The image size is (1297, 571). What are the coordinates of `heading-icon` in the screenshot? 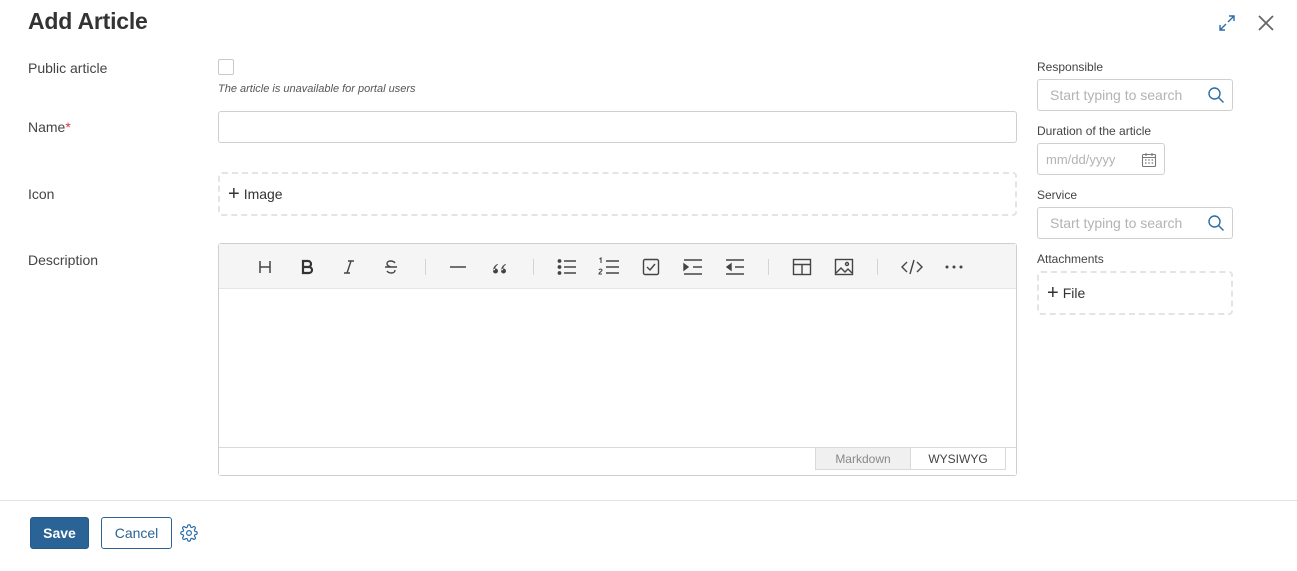 It's located at (265, 267).